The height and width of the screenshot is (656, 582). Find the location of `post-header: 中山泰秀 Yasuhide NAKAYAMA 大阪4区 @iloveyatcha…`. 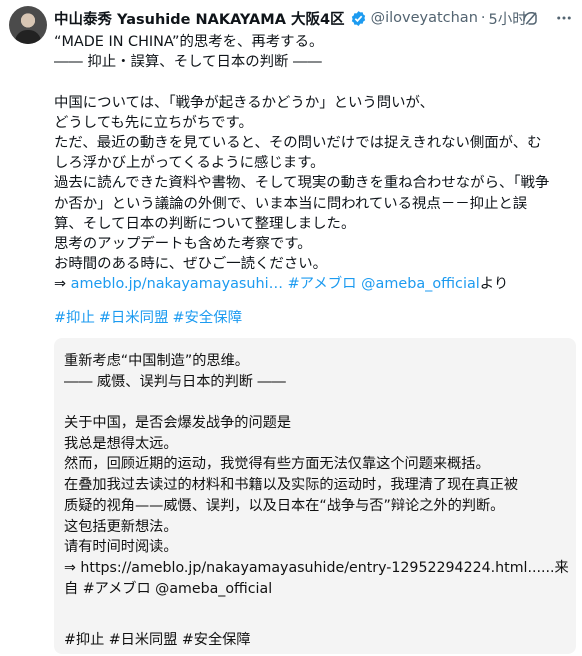

post-header: 中山泰秀 Yasuhide NAKAYAMA 大阪4区 @iloveyatcha… is located at coordinates (314, 18).